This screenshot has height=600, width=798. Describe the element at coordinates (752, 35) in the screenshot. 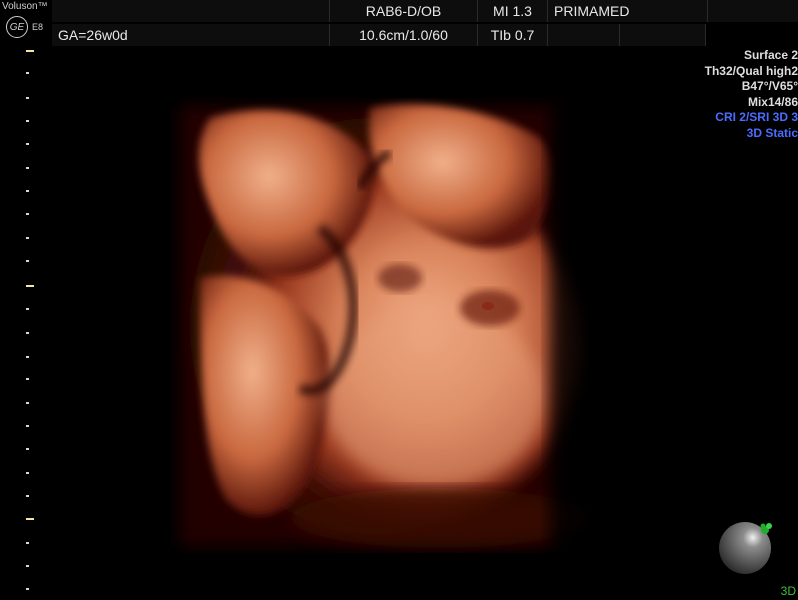

I see `header-filler-lower` at that location.